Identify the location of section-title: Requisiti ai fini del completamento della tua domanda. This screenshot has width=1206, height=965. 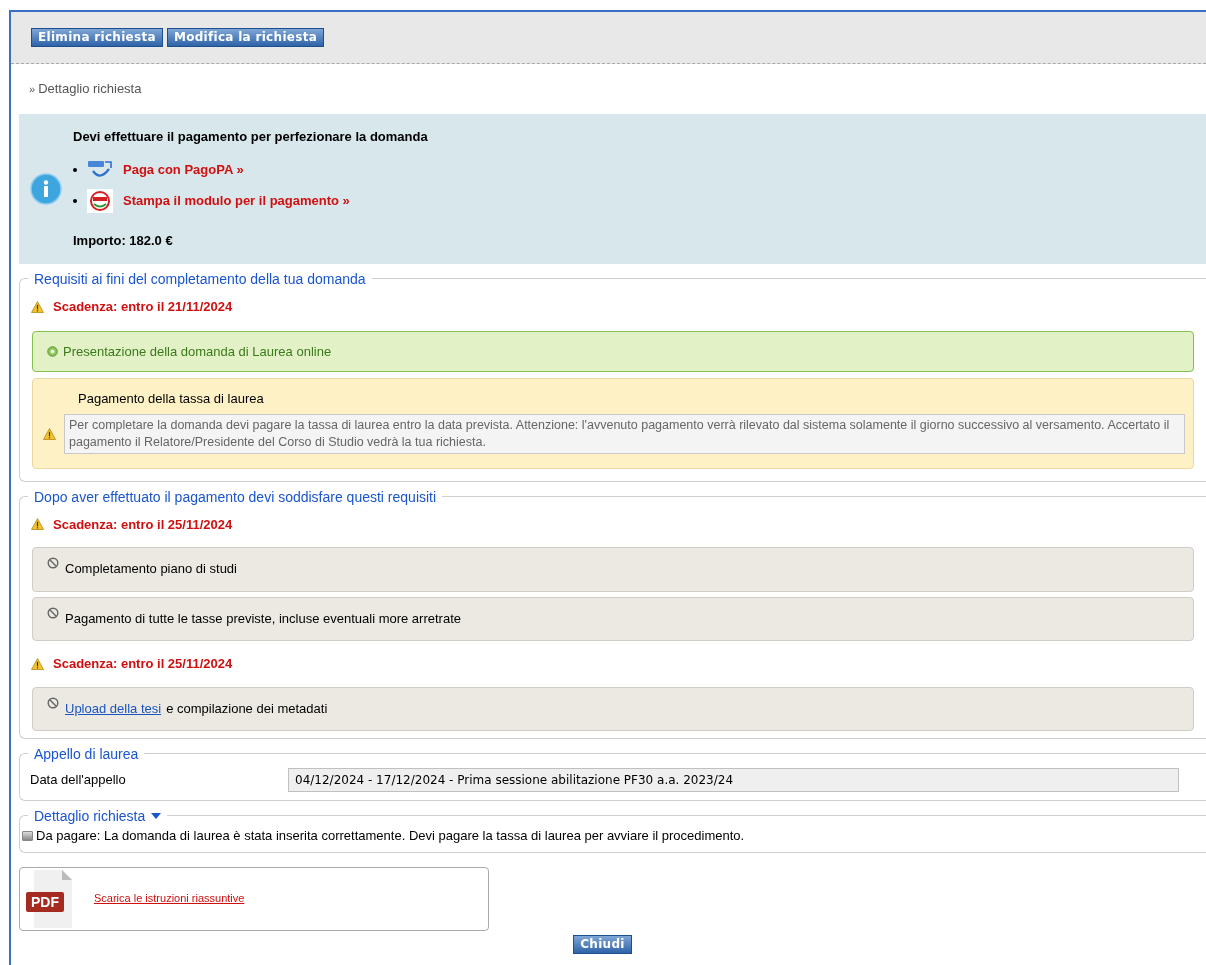
(200, 279).